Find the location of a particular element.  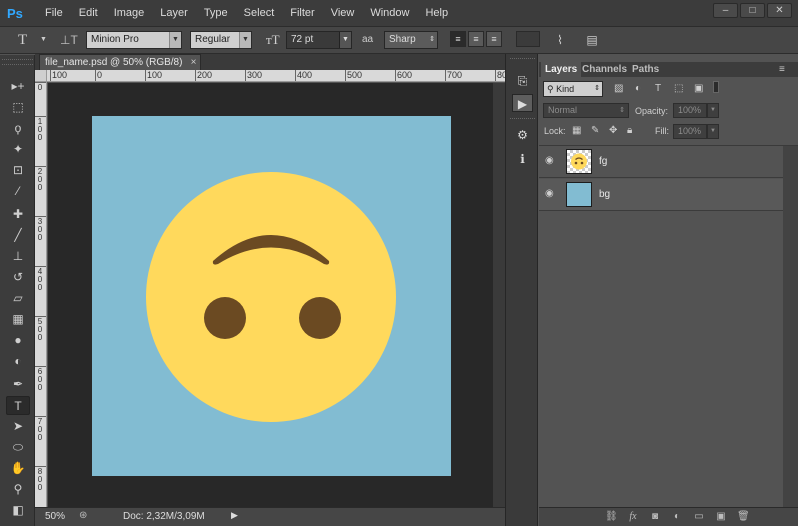

gradient-tool-icon: ▦ is located at coordinates (18, 319).